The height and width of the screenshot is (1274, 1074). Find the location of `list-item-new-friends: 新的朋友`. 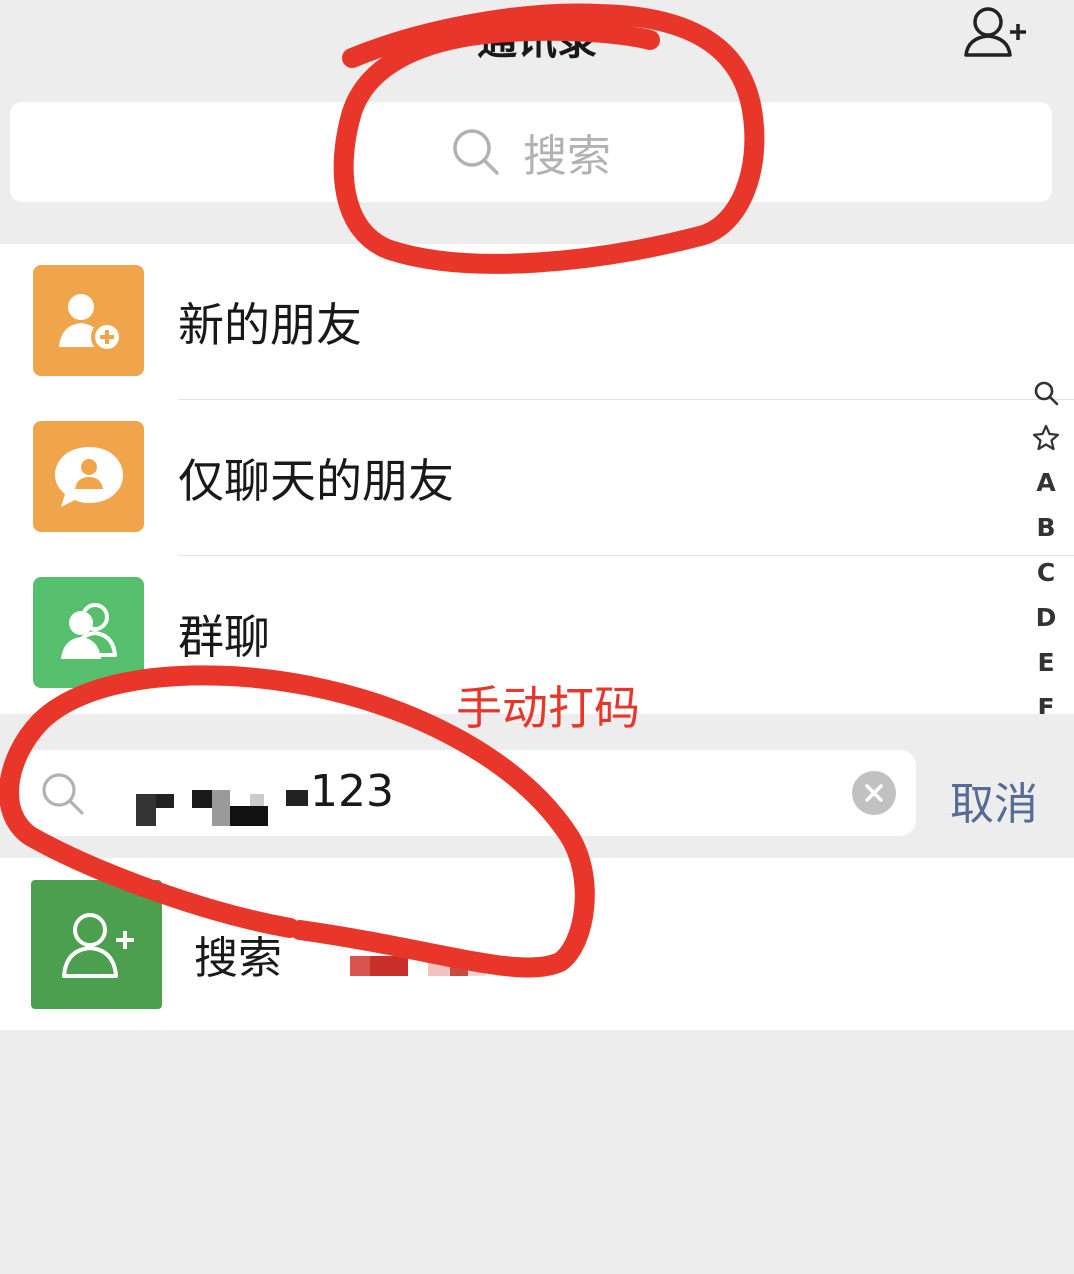

list-item-new-friends: 新的朋友 is located at coordinates (537, 322).